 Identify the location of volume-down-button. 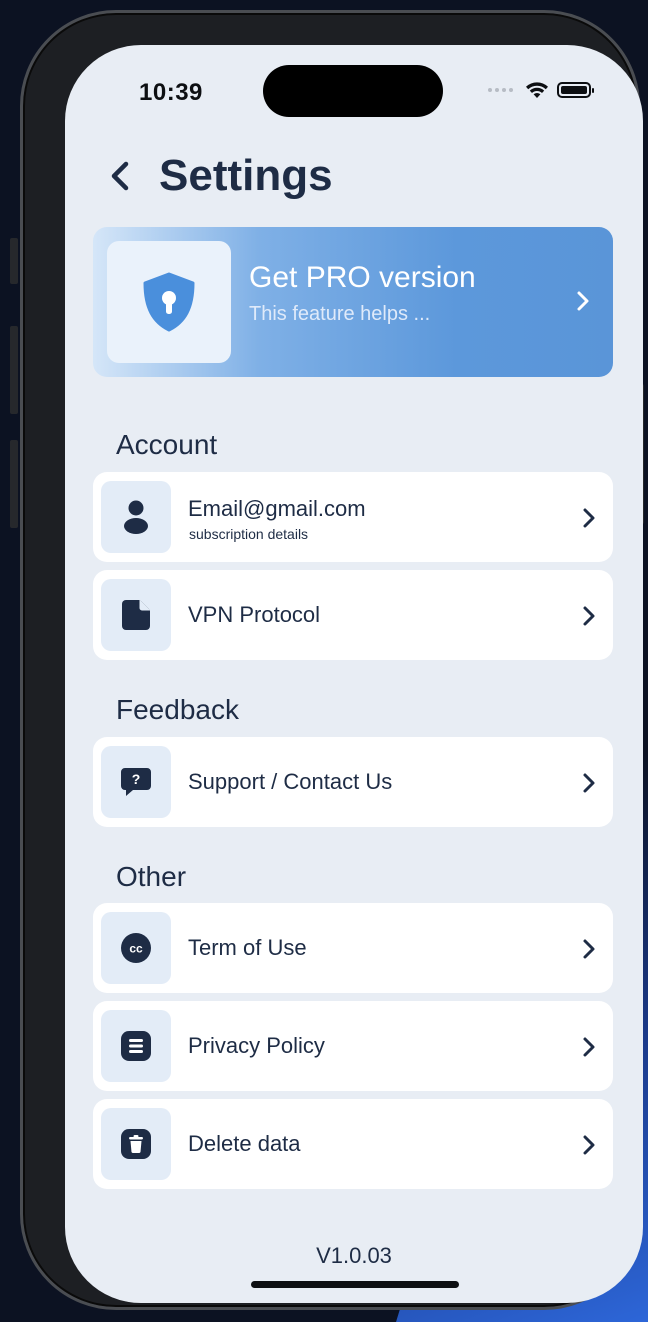
(14, 484).